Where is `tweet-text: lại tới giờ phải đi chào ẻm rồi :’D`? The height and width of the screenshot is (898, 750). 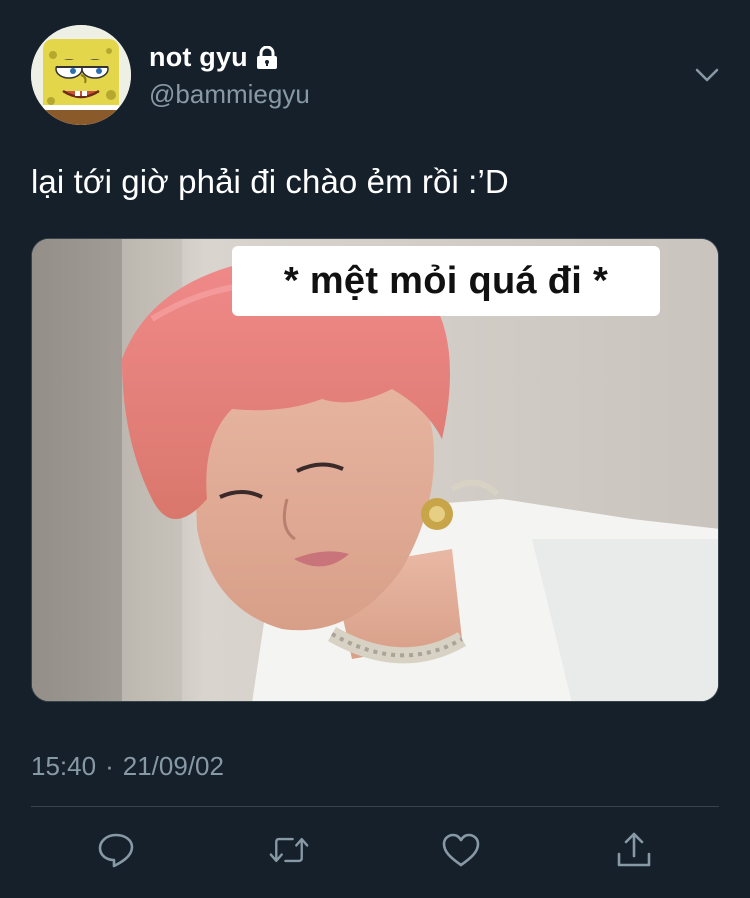 tweet-text: lại tới giờ phải đi chào ẻm rồi :’D is located at coordinates (270, 181).